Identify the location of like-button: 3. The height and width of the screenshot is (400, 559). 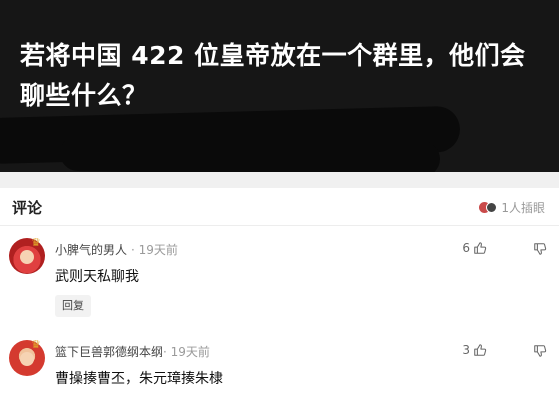
(474, 350).